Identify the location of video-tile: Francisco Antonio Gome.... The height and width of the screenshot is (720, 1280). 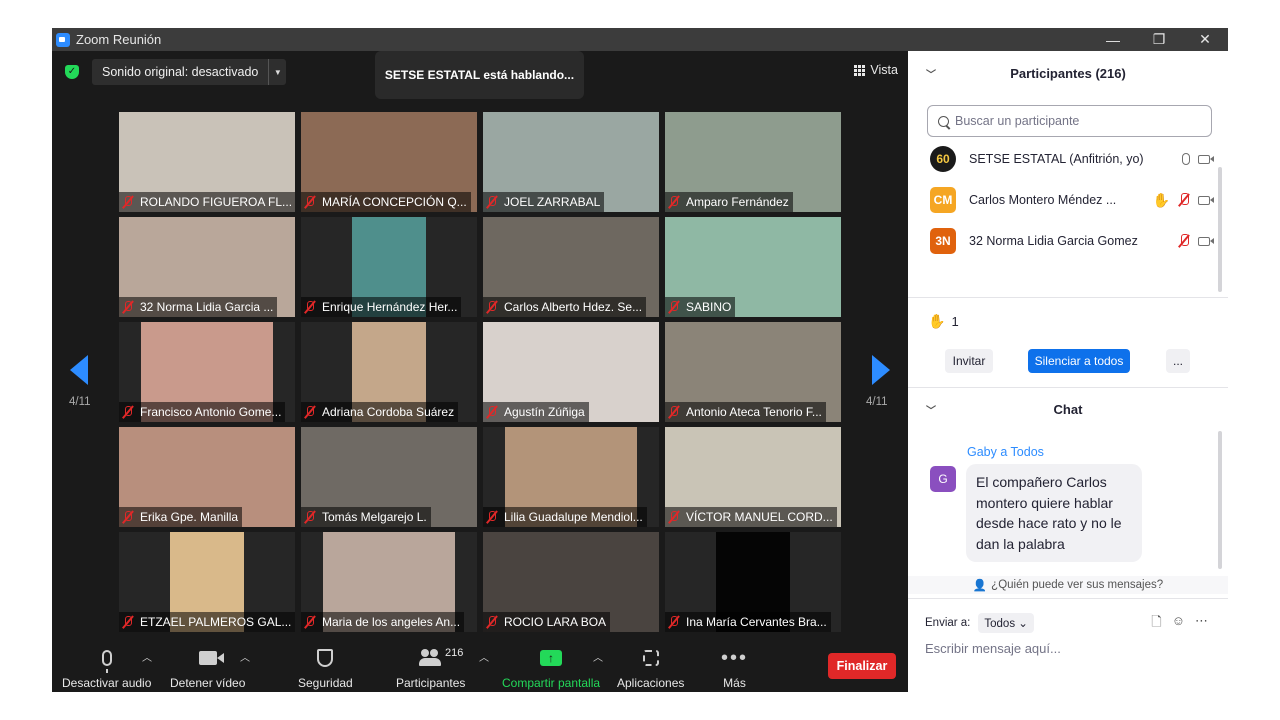
(207, 372).